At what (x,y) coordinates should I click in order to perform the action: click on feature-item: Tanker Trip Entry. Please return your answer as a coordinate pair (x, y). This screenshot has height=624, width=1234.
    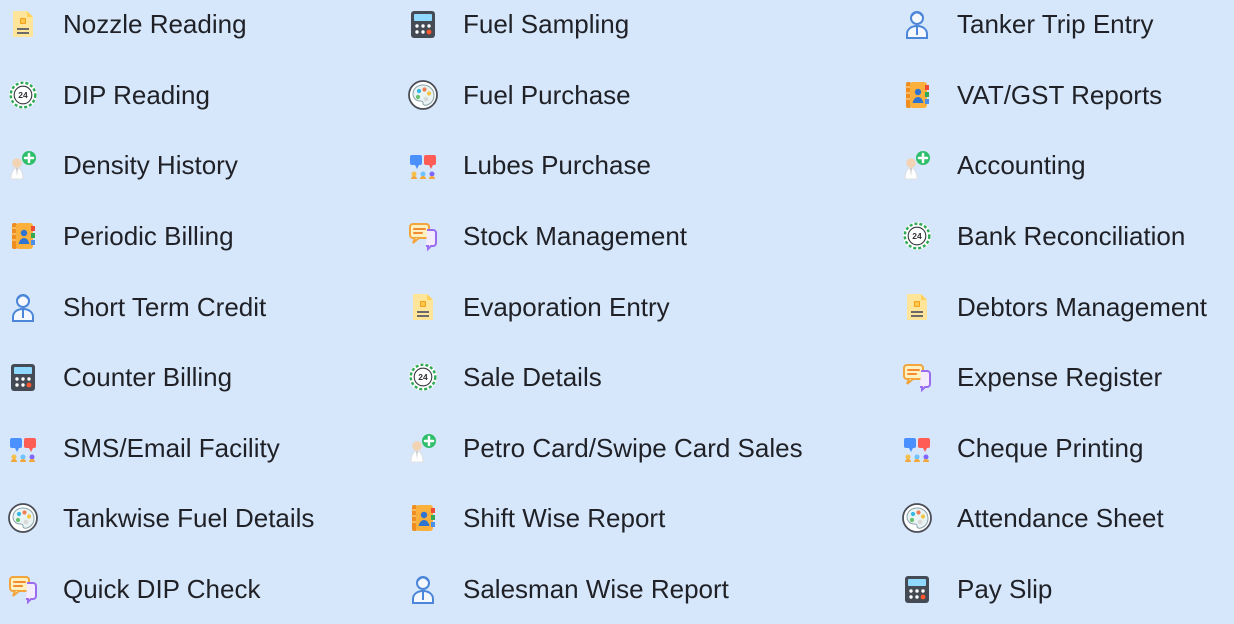
    Looking at the image, I should click on (1053, 30).